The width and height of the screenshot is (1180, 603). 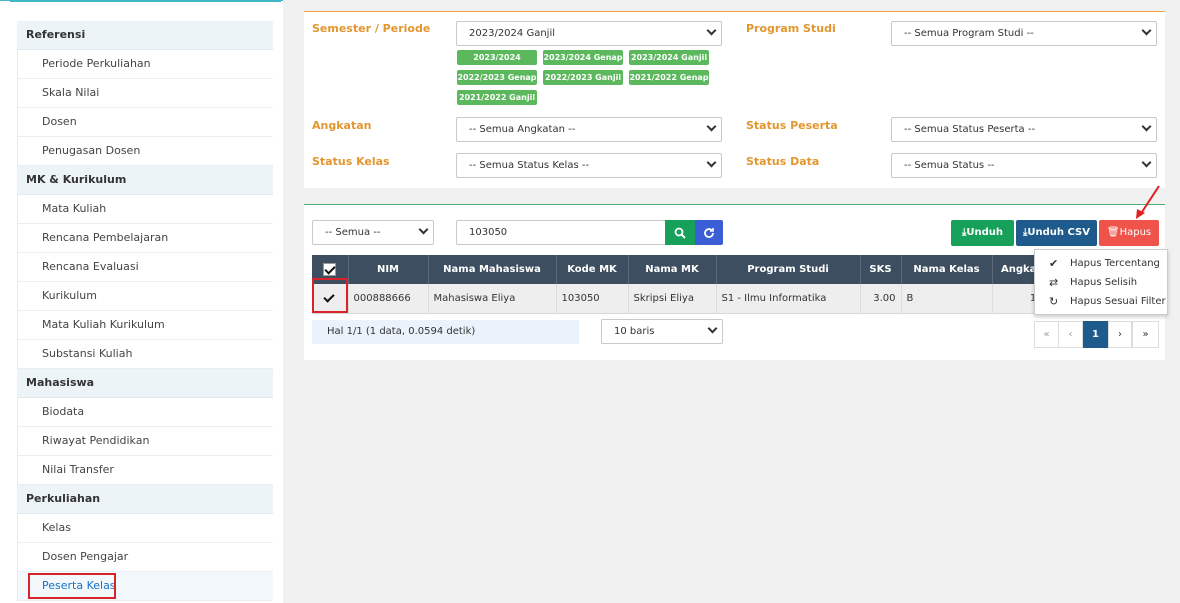 I want to click on menu-item-hapus-tercentang: ✔ Hapus Tercentang, so click(x=1101, y=263).